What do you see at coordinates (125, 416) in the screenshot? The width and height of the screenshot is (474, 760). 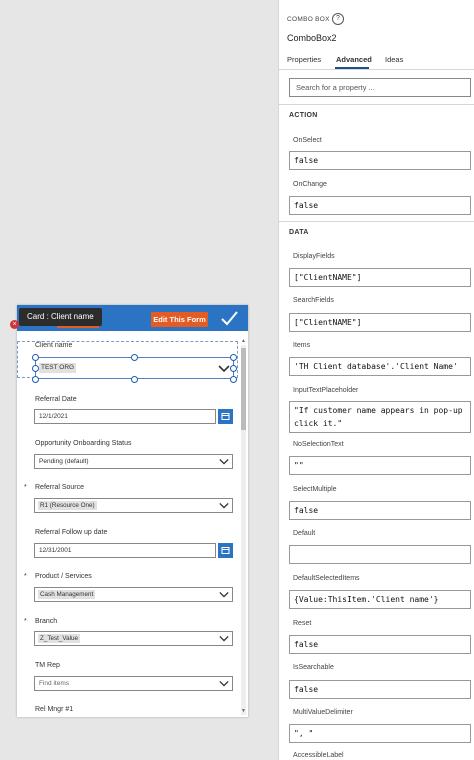 I see `referral-date-picker: 12/1/2021` at bounding box center [125, 416].